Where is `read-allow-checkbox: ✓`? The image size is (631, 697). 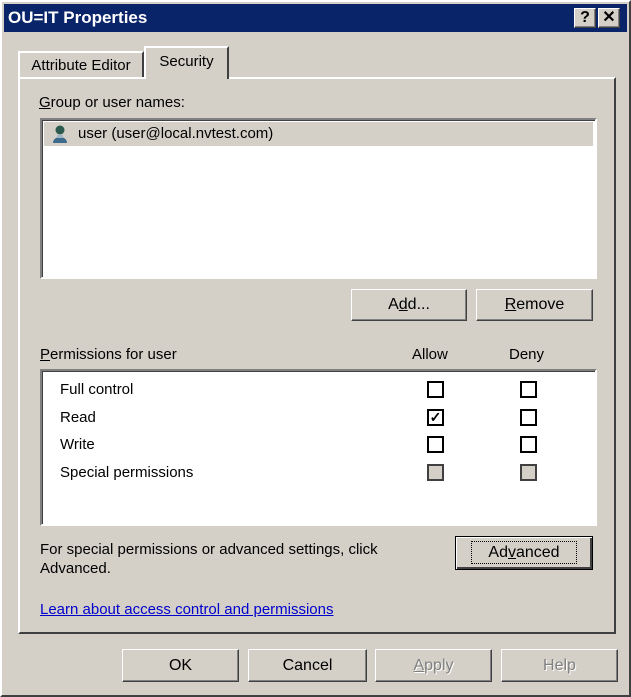
read-allow-checkbox: ✓ is located at coordinates (435, 417).